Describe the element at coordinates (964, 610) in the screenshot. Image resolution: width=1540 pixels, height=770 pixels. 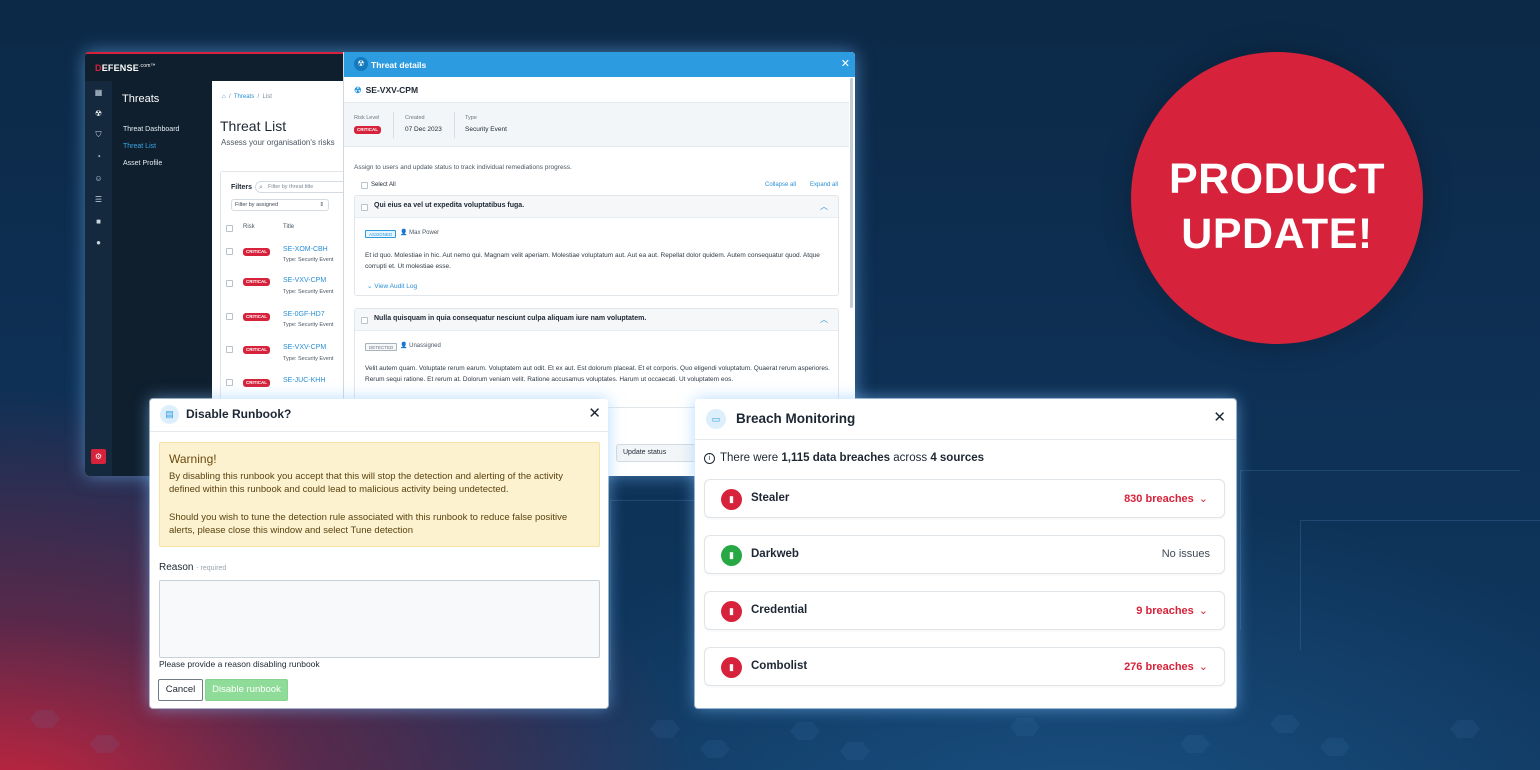
I see `breach-source-row: ▮ Credential 9 breaches ⌄` at that location.